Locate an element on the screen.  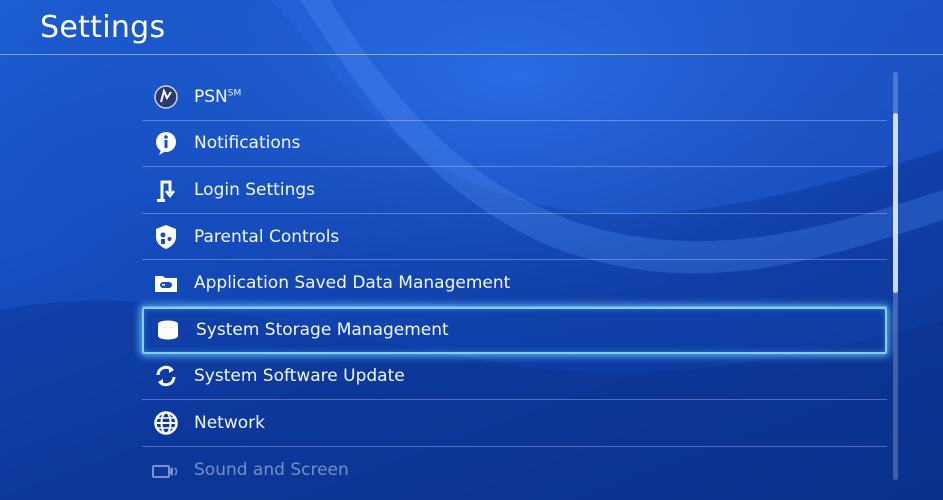
page-title: Settings is located at coordinates (103, 27).